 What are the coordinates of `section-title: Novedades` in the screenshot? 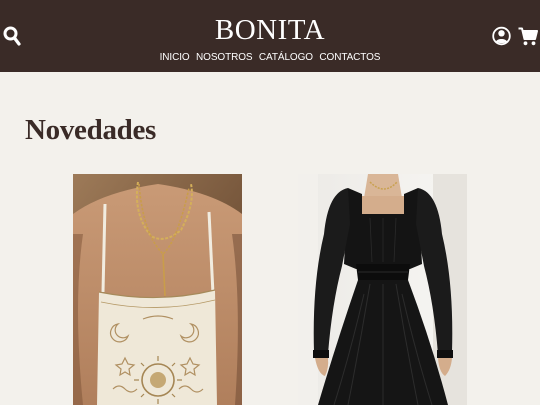 It's located at (91, 130).